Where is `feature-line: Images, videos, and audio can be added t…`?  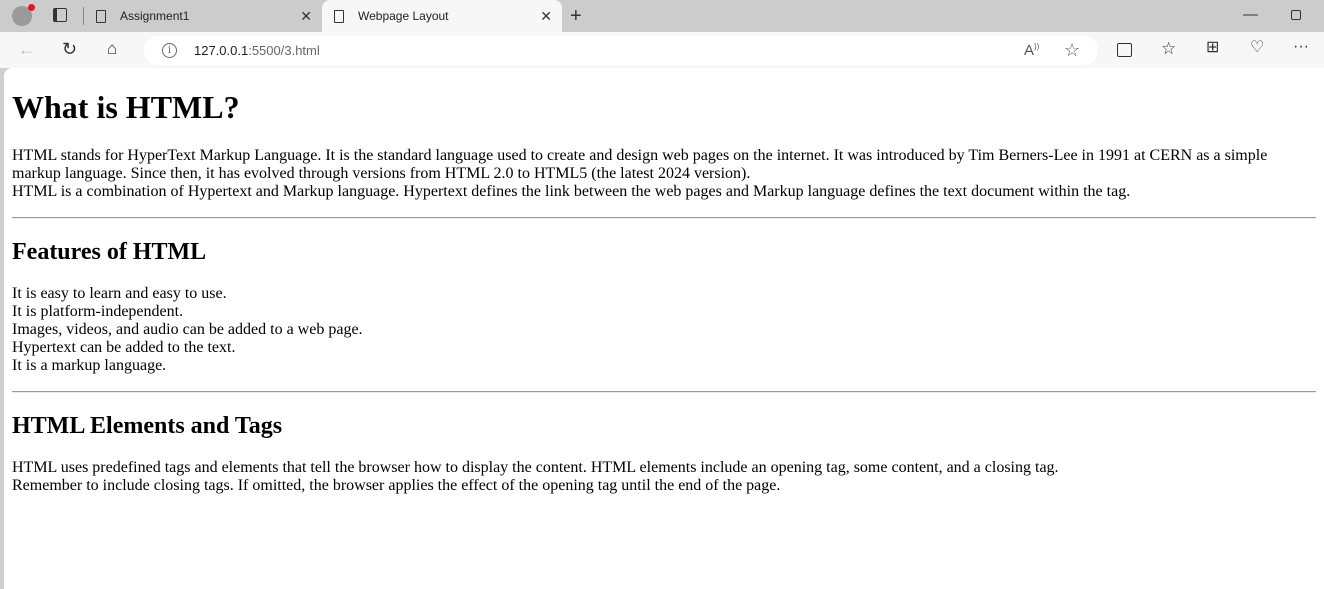
feature-line: Images, videos, and audio can be added t… is located at coordinates (187, 329).